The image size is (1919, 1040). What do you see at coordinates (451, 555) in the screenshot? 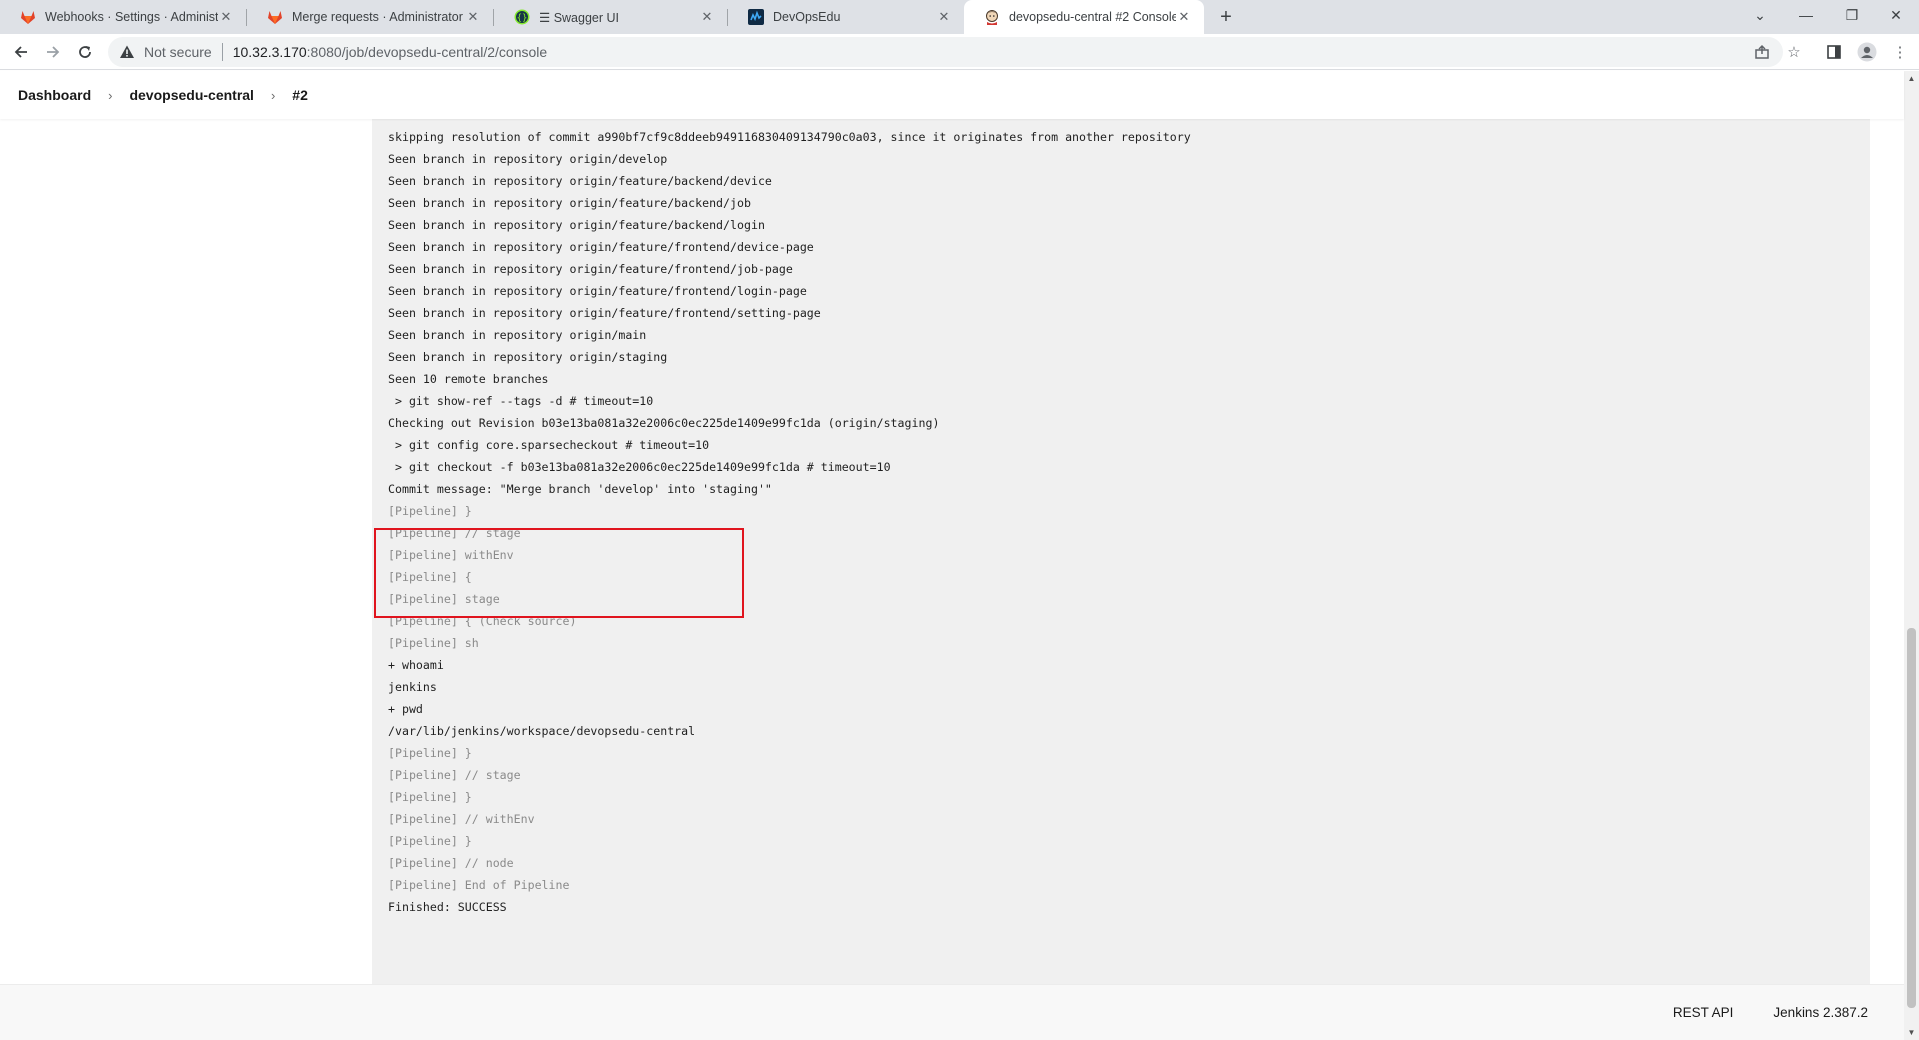
I see `console-line: [Pipeline] withEnv` at bounding box center [451, 555].